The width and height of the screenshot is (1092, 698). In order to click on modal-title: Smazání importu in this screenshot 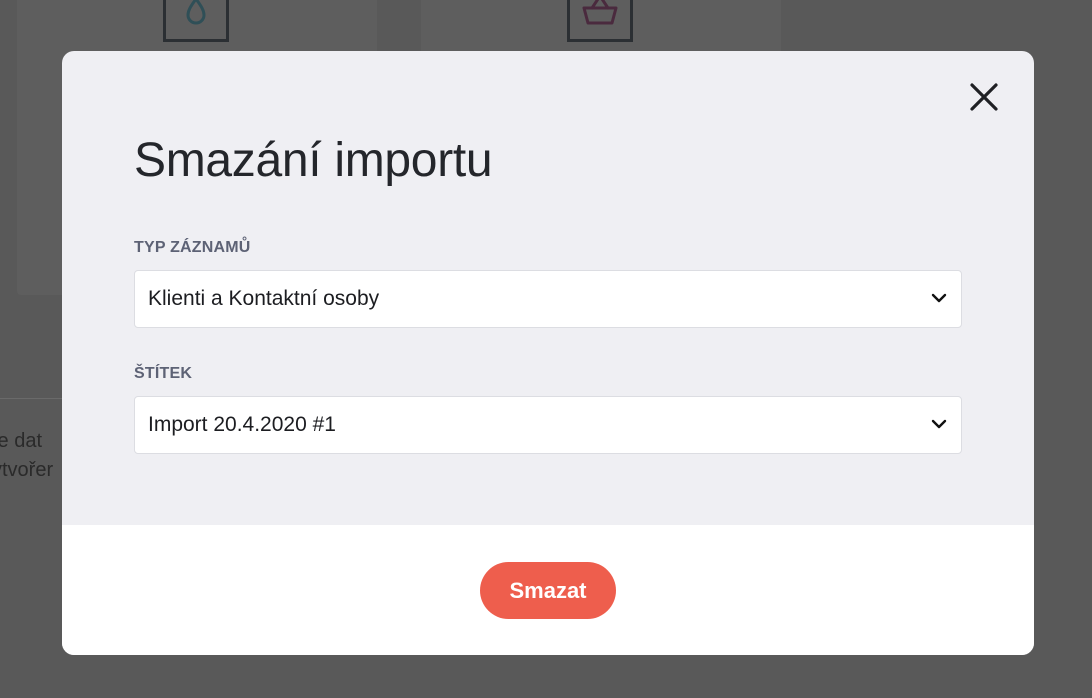, I will do `click(313, 160)`.